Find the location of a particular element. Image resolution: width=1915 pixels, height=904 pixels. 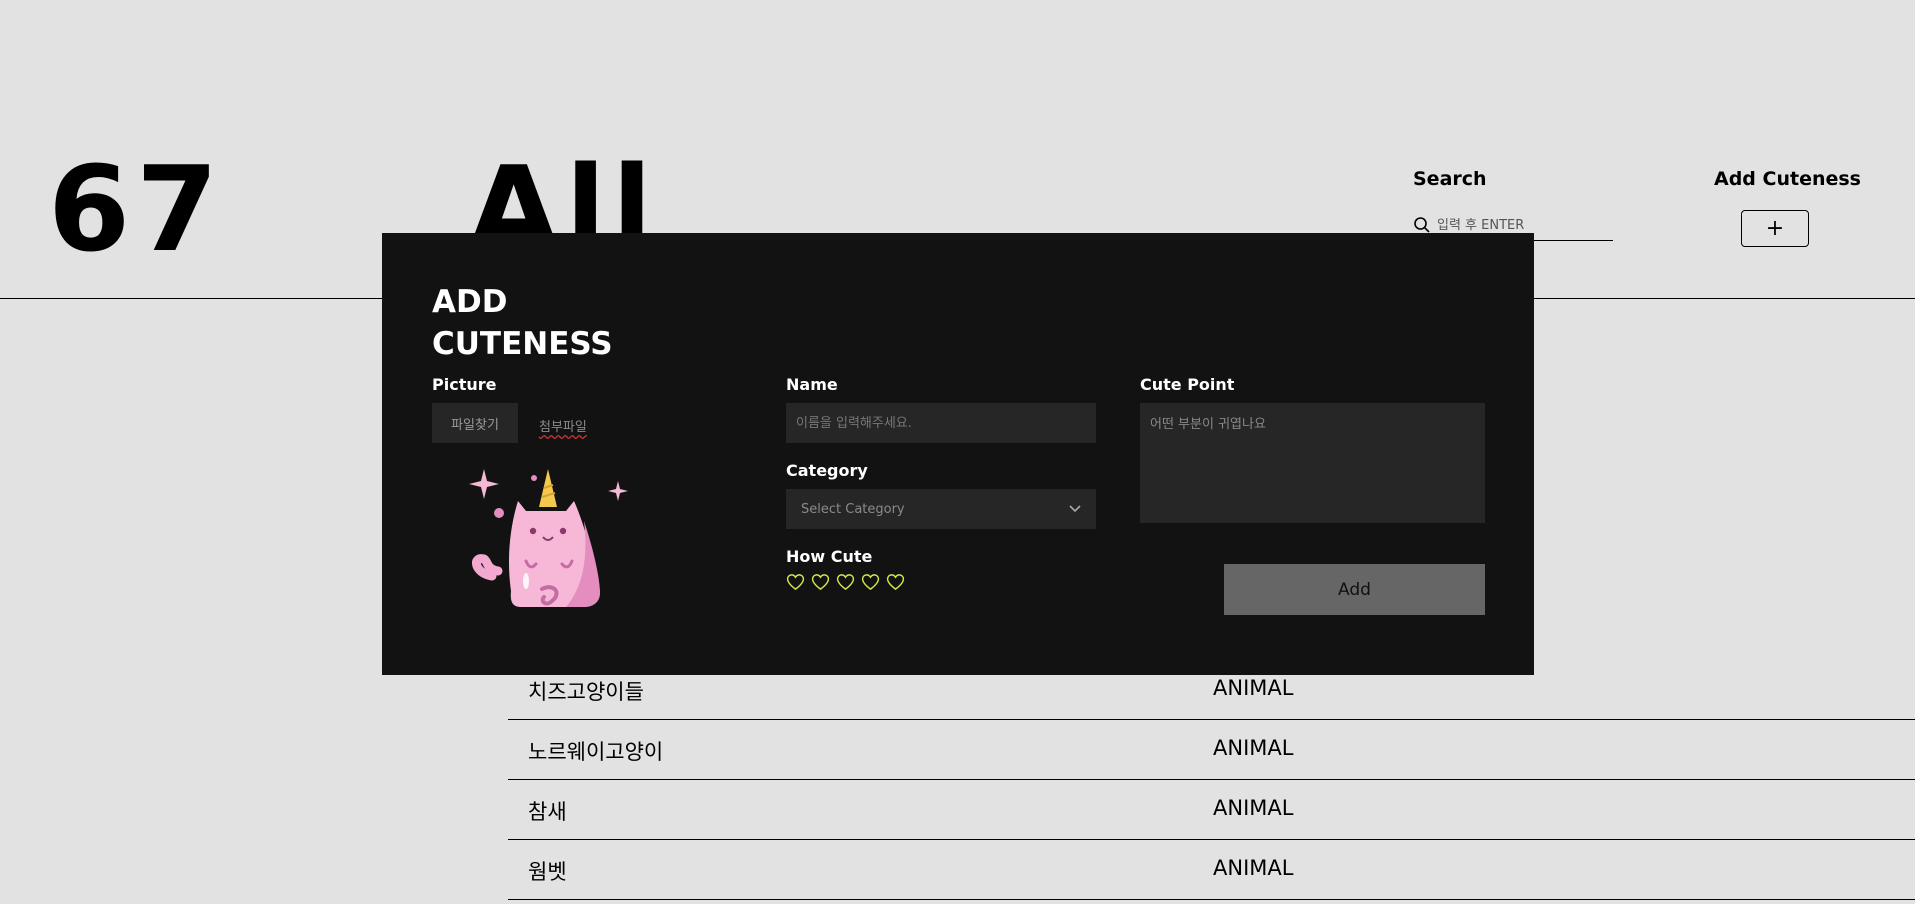

list-row: 노르웨이고양이 ANIMAL is located at coordinates (1211, 750).